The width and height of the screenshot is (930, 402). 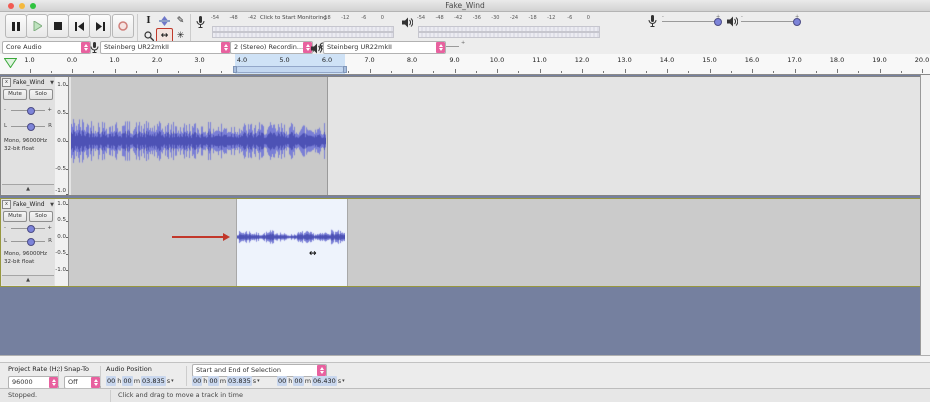 What do you see at coordinates (238, 370) in the screenshot?
I see `selection-mode-value: Start and End of Selection` at bounding box center [238, 370].